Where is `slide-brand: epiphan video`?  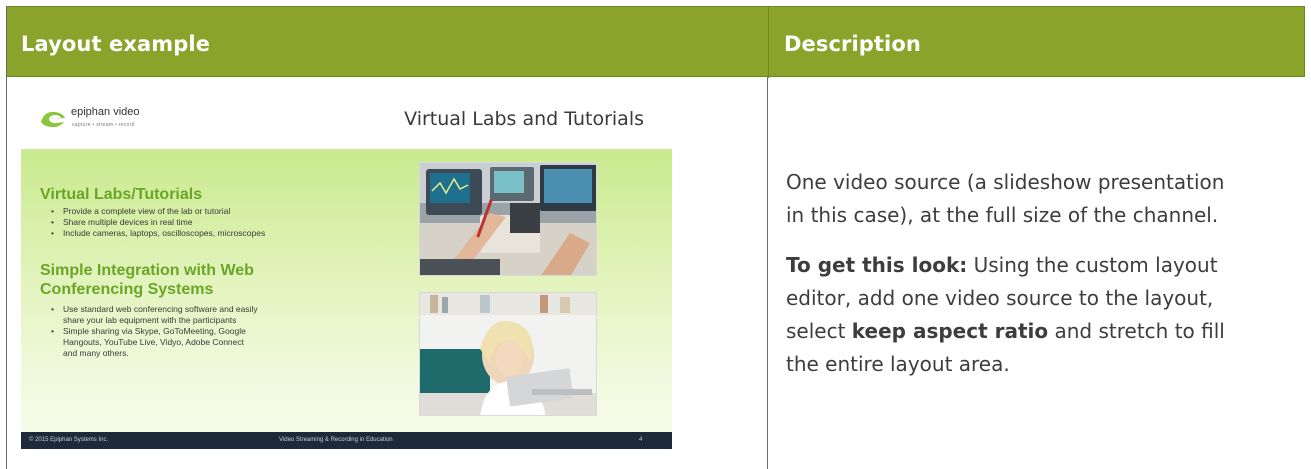 slide-brand: epiphan video is located at coordinates (105, 112).